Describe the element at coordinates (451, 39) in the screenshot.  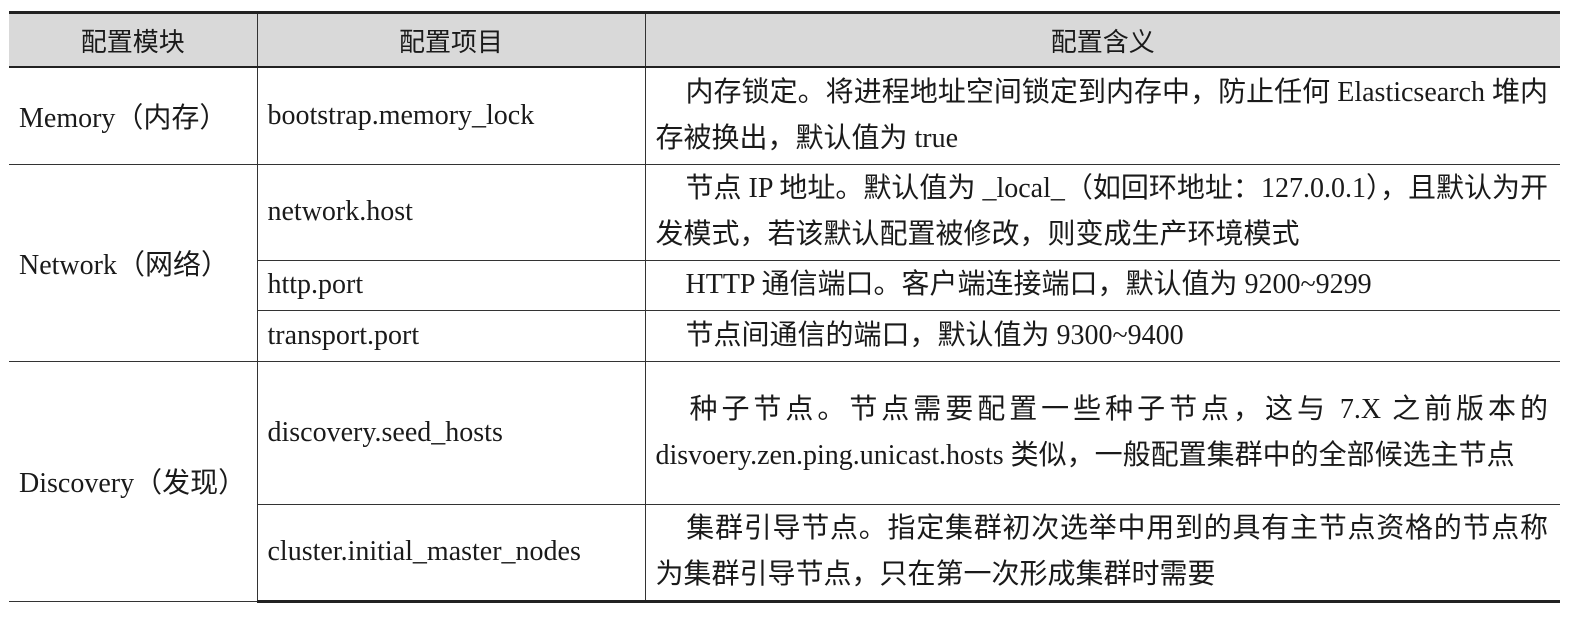
I see `header-item: 配置项目` at that location.